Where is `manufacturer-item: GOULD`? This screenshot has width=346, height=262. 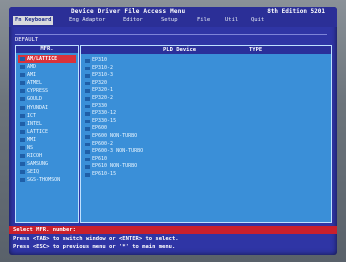
manufacturer-item: GOULD is located at coordinates (47, 99).